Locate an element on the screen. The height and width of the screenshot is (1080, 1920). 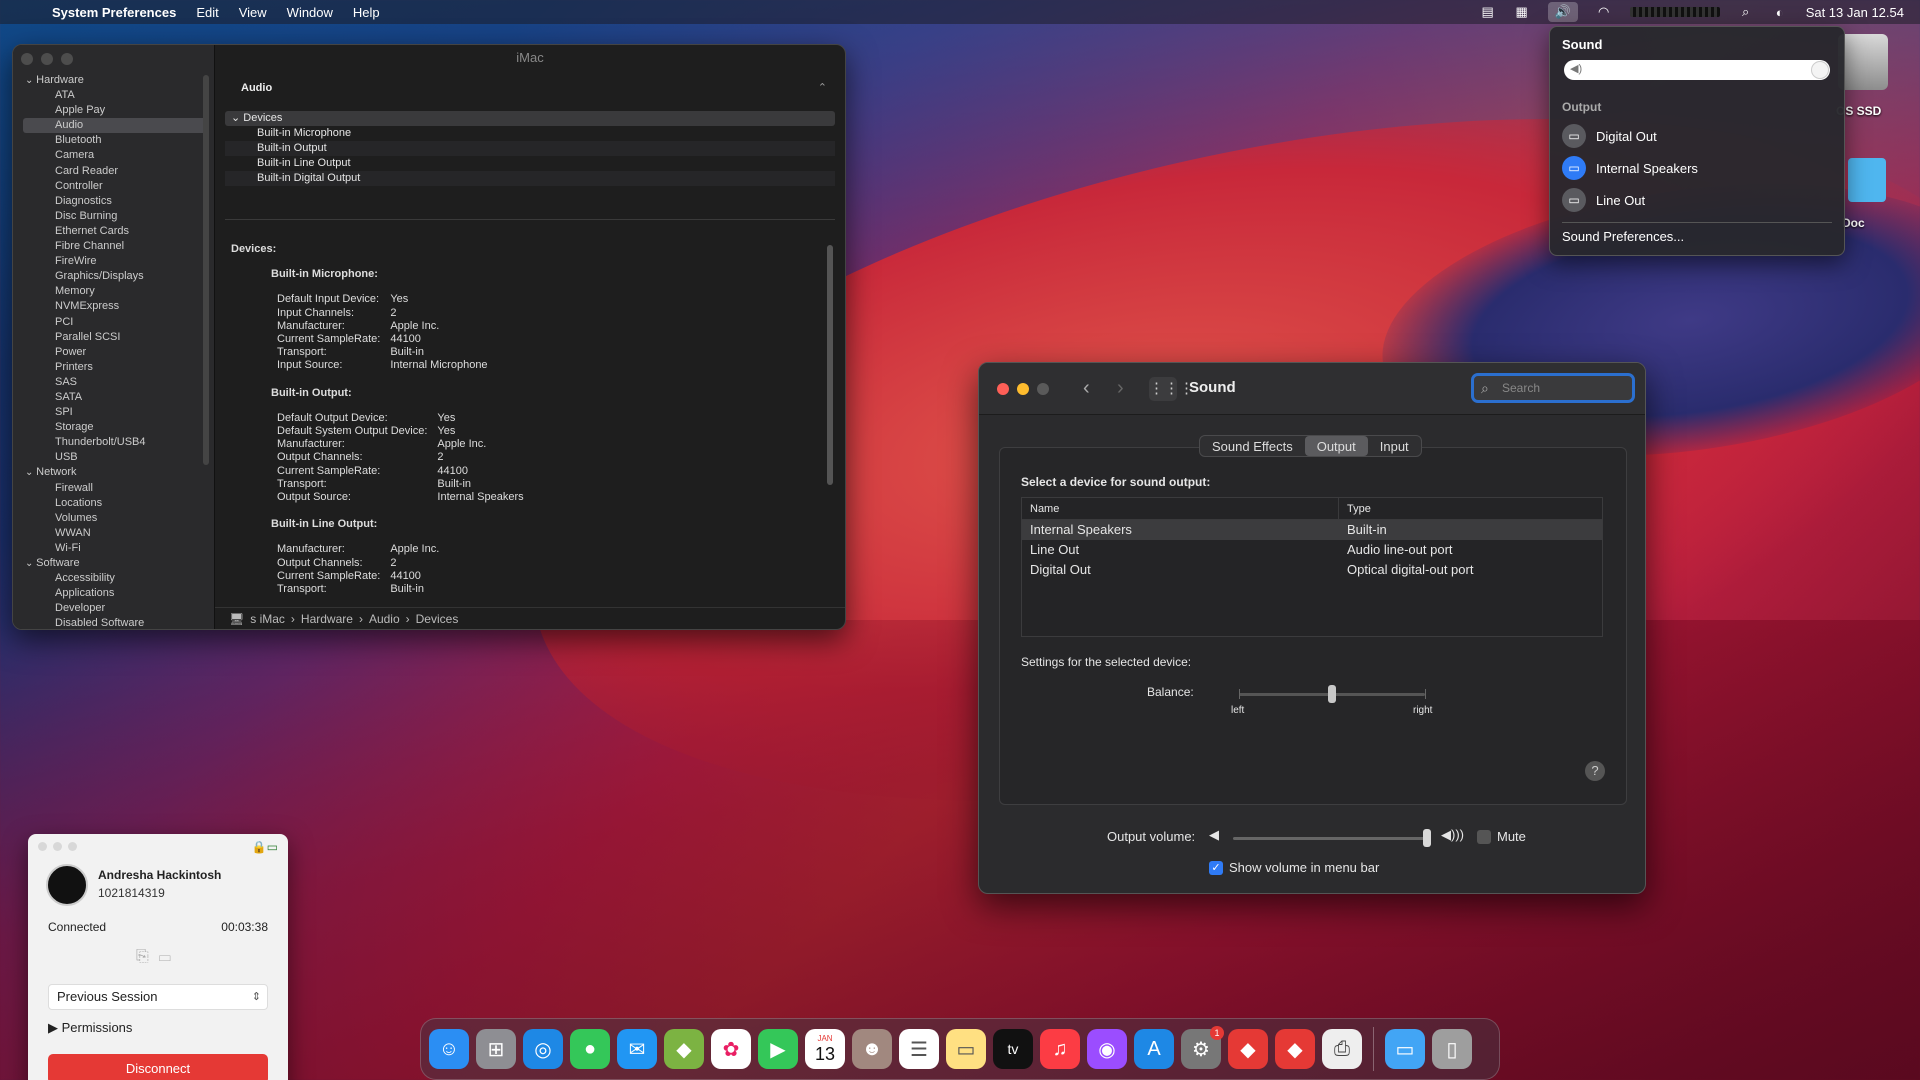
show-all-grid-icon: ⋮⋮⋮ is located at coordinates (1171, 389).